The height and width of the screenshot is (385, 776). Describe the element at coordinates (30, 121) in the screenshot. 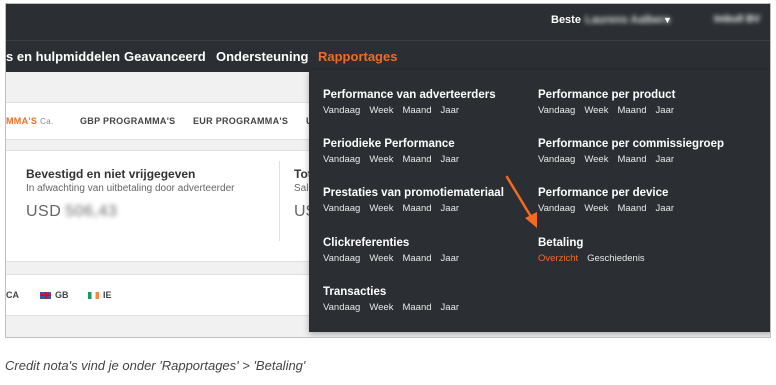

I see `tab-programs: MMA'S Ca.` at that location.